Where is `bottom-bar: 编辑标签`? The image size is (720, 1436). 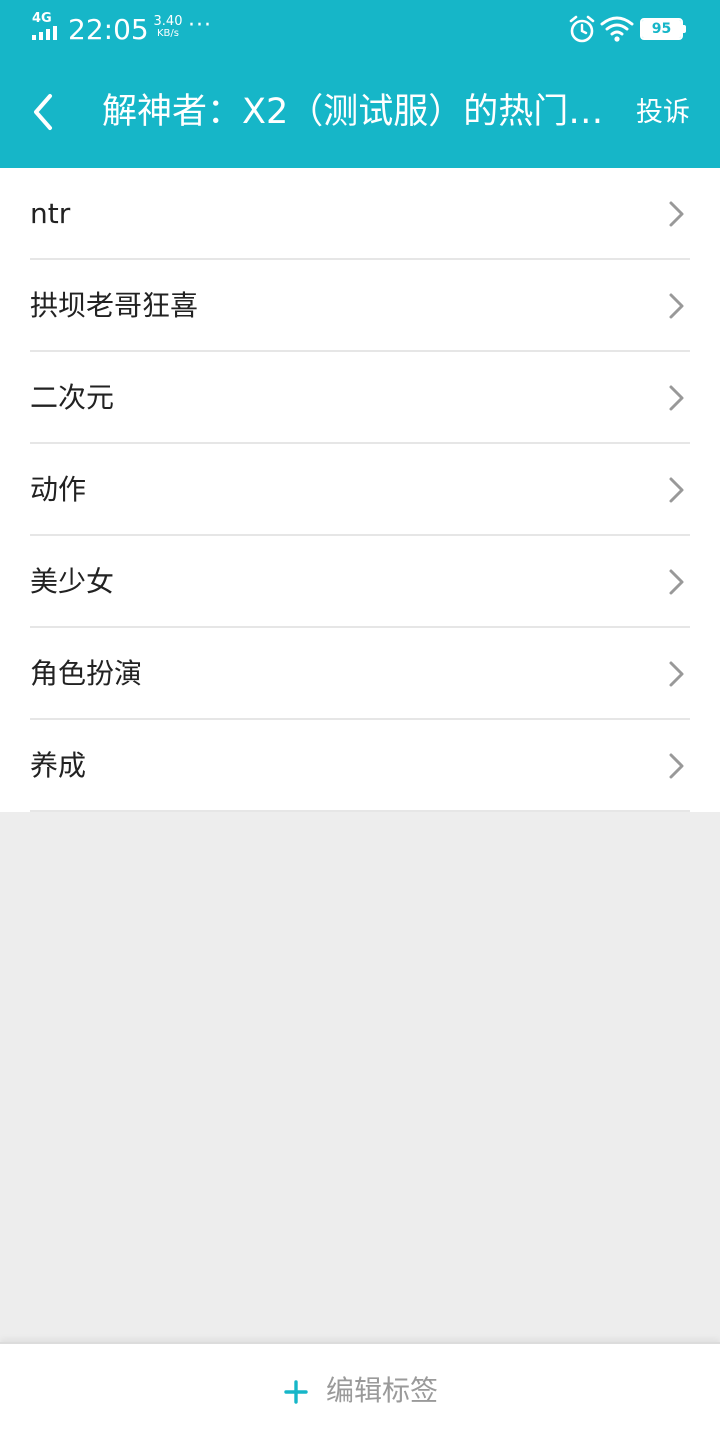
bottom-bar: 编辑标签 is located at coordinates (360, 1389).